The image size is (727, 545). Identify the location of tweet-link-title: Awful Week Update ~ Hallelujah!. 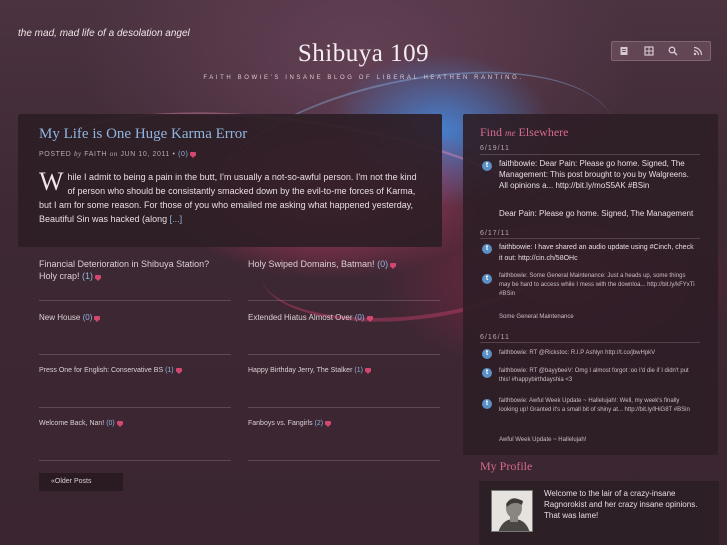
(542, 440).